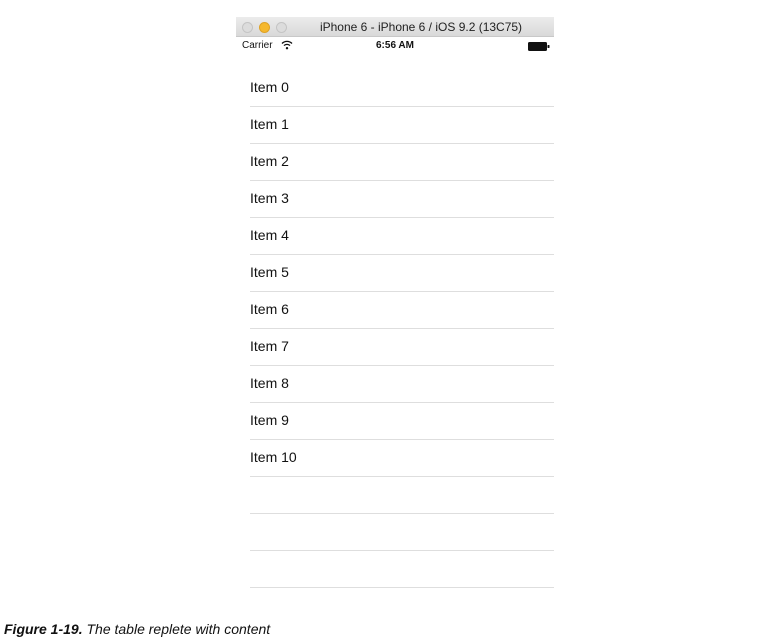  Describe the element at coordinates (395, 273) in the screenshot. I see `table-row: Item 5` at that location.